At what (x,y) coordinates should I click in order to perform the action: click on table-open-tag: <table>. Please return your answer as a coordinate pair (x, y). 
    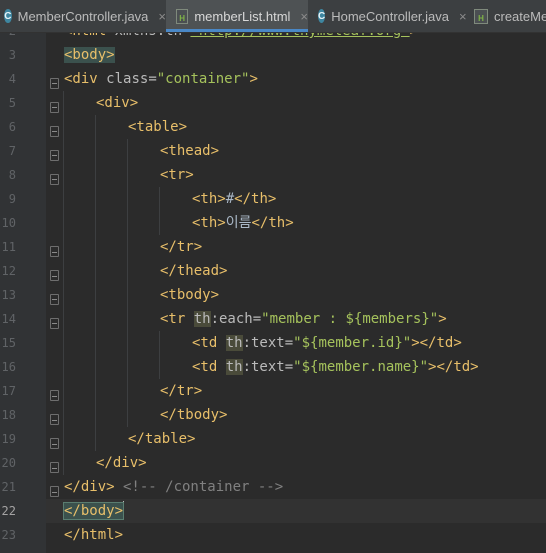
    Looking at the image, I should click on (158, 127).